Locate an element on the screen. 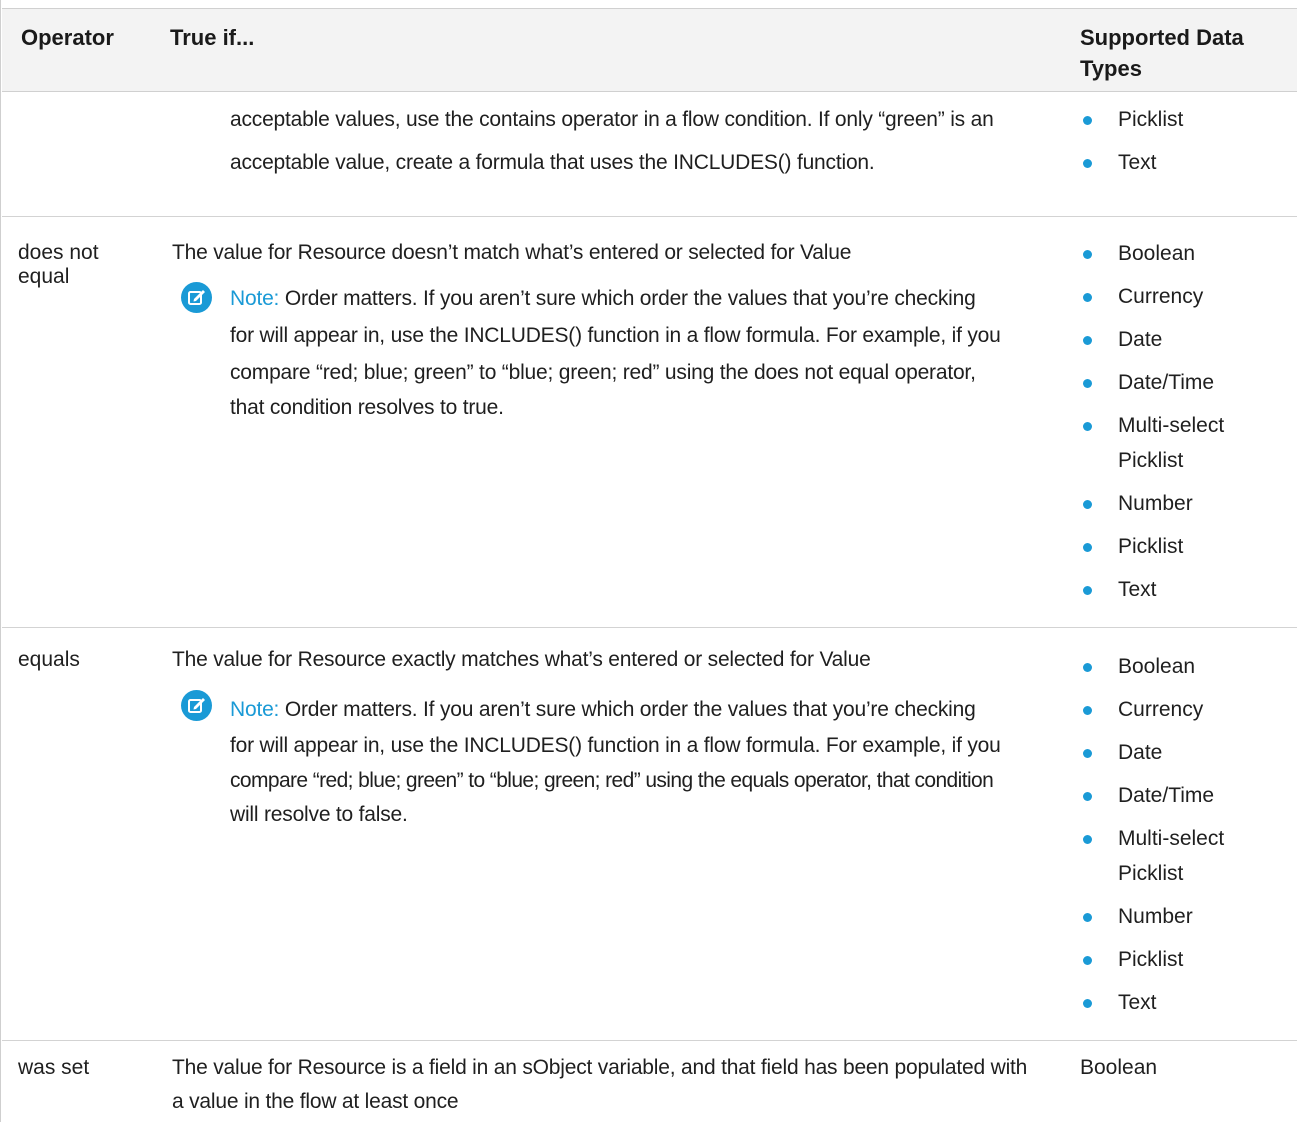 The image size is (1297, 1122). header-supported-data-types: Supported Data Types is located at coordinates (1162, 53).